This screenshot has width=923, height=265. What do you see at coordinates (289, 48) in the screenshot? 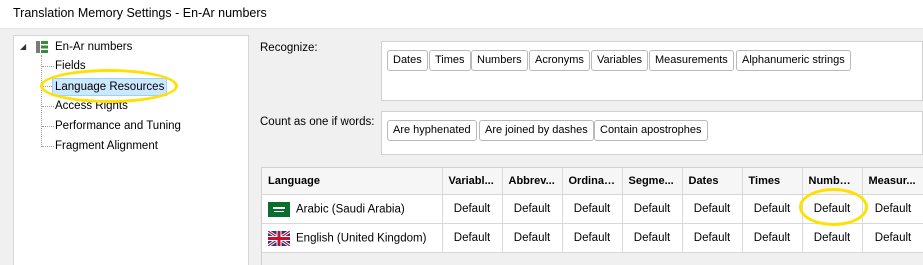
I see `recognize-label: Recognize:` at bounding box center [289, 48].